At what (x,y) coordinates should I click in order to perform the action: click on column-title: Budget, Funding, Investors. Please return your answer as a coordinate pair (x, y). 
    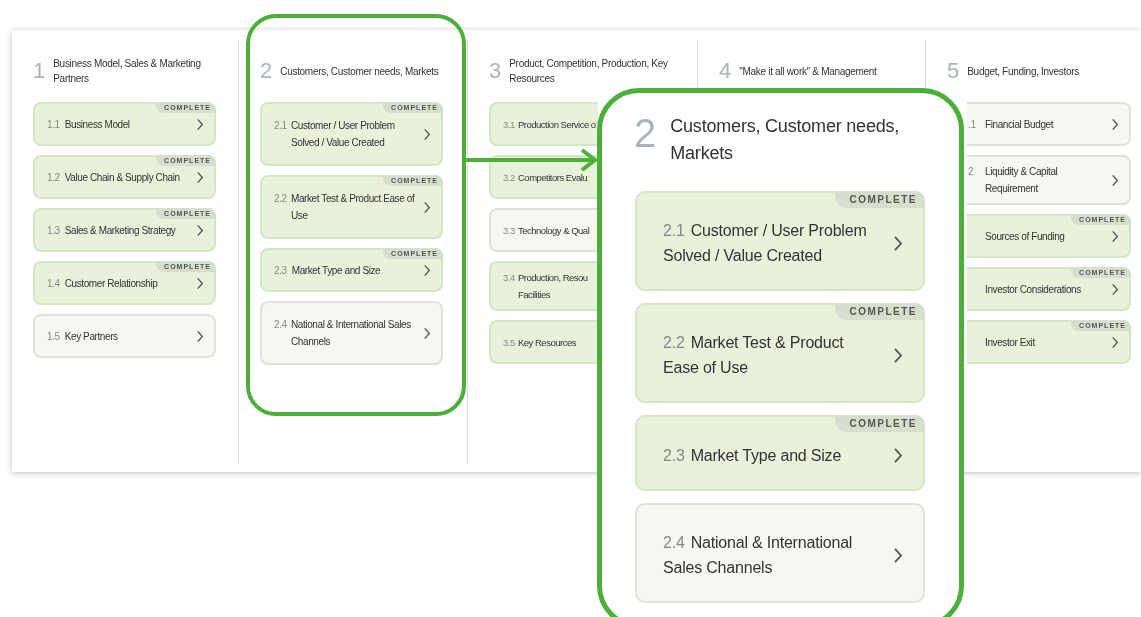
    Looking at the image, I should click on (1023, 71).